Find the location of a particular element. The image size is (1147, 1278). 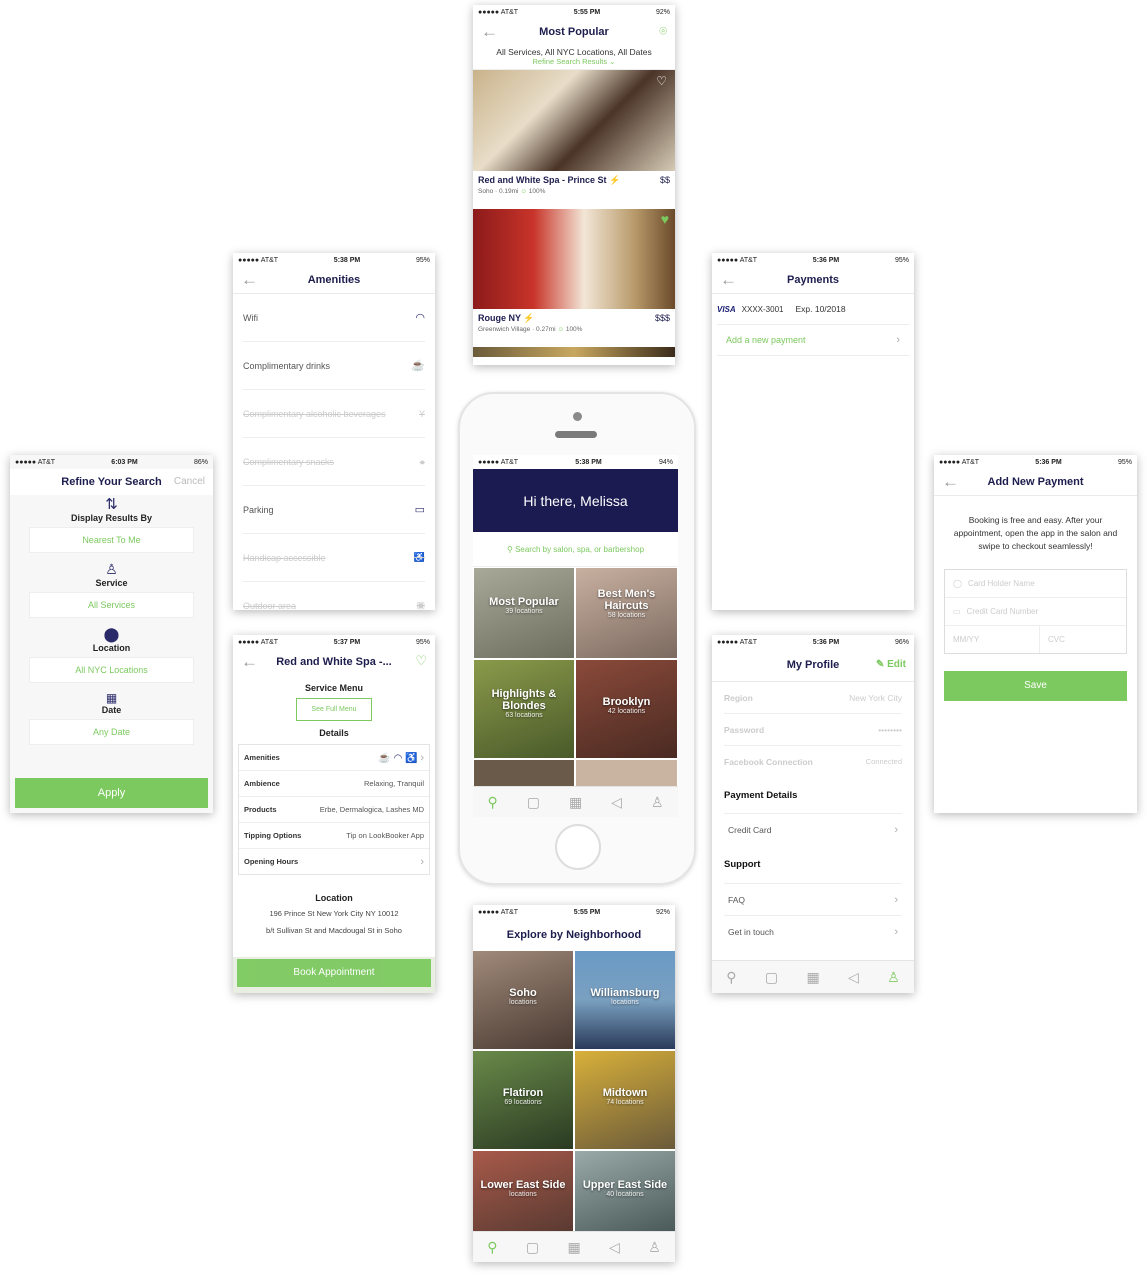

carrier: ●●●●● AT&T is located at coordinates (498, 12).